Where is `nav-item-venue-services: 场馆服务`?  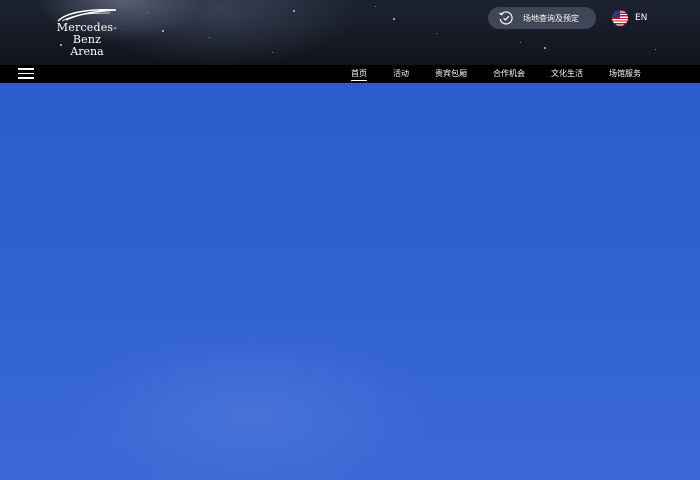
nav-item-venue-services: 场馆服务 is located at coordinates (625, 74).